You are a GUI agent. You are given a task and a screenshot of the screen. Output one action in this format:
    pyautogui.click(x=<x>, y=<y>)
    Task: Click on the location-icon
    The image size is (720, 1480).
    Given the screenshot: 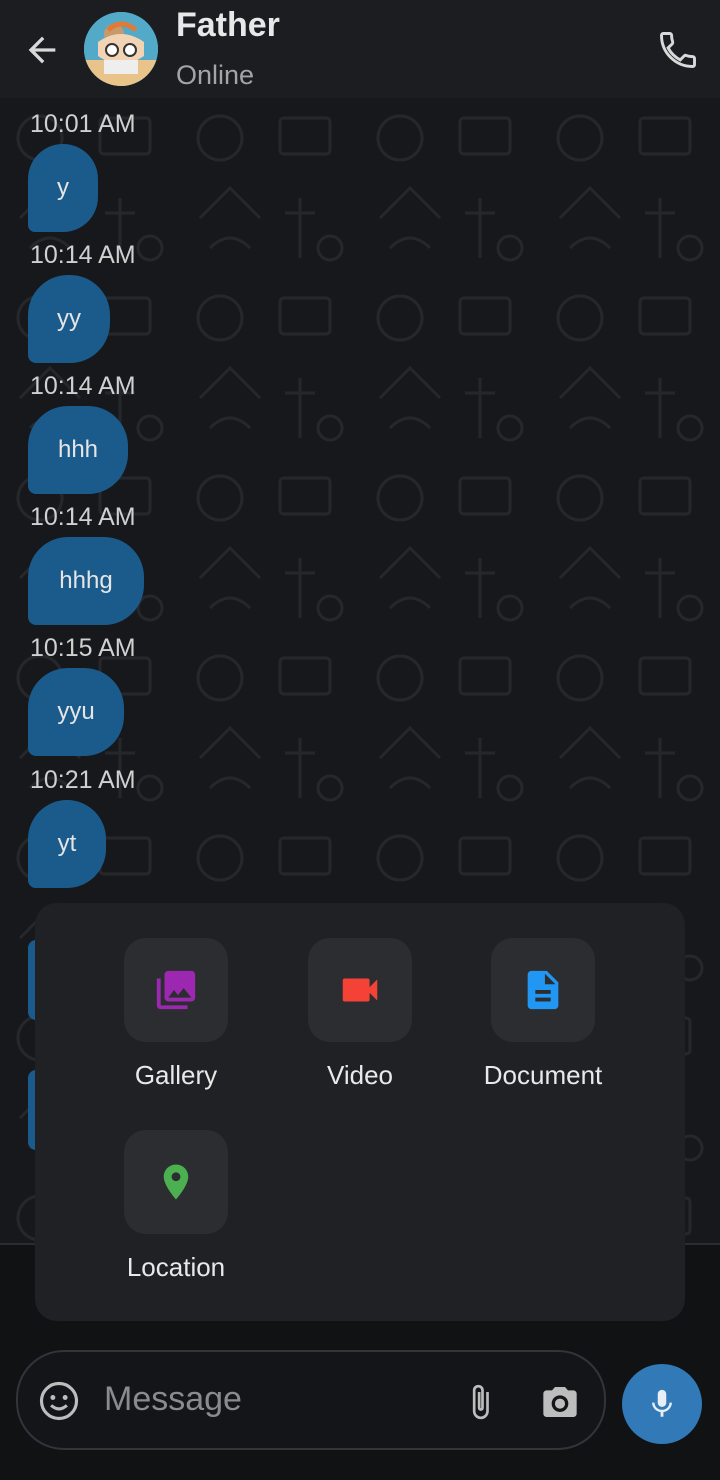 What is the action you would take?
    pyautogui.click(x=176, y=1182)
    